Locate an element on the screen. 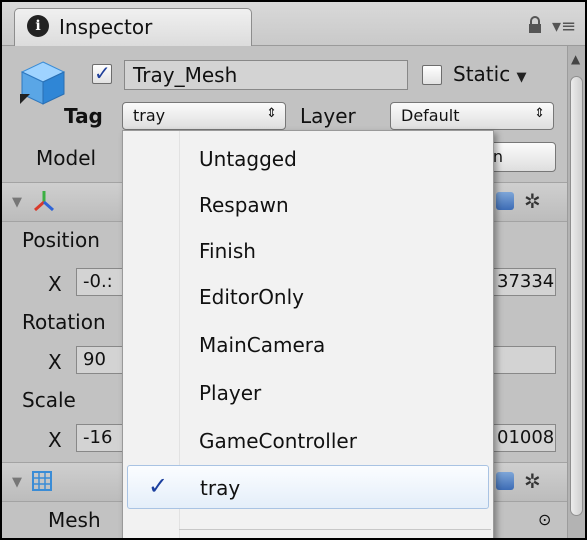 The height and width of the screenshot is (540, 587). rotation-x-field: 90 is located at coordinates (101, 360).